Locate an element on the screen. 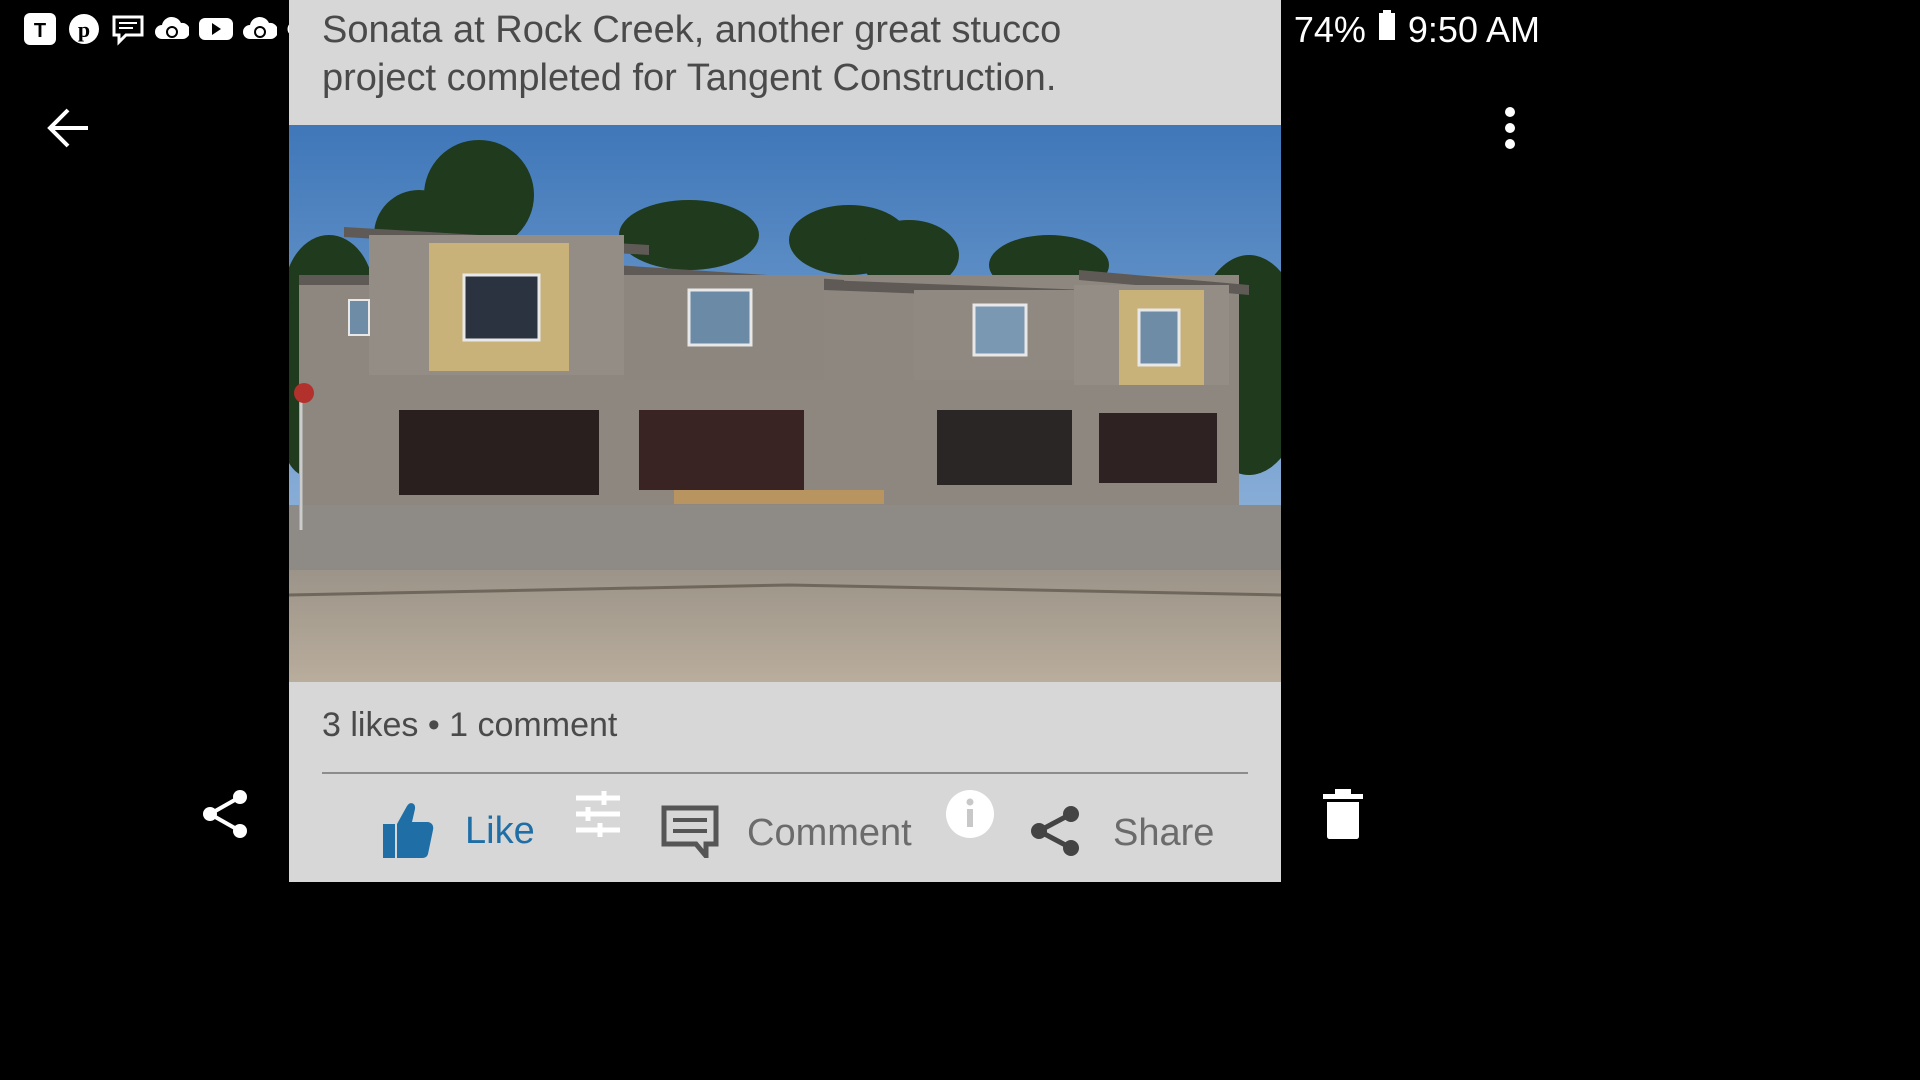 The height and width of the screenshot is (1080, 1920). back-arrow-icon is located at coordinates (67, 128).